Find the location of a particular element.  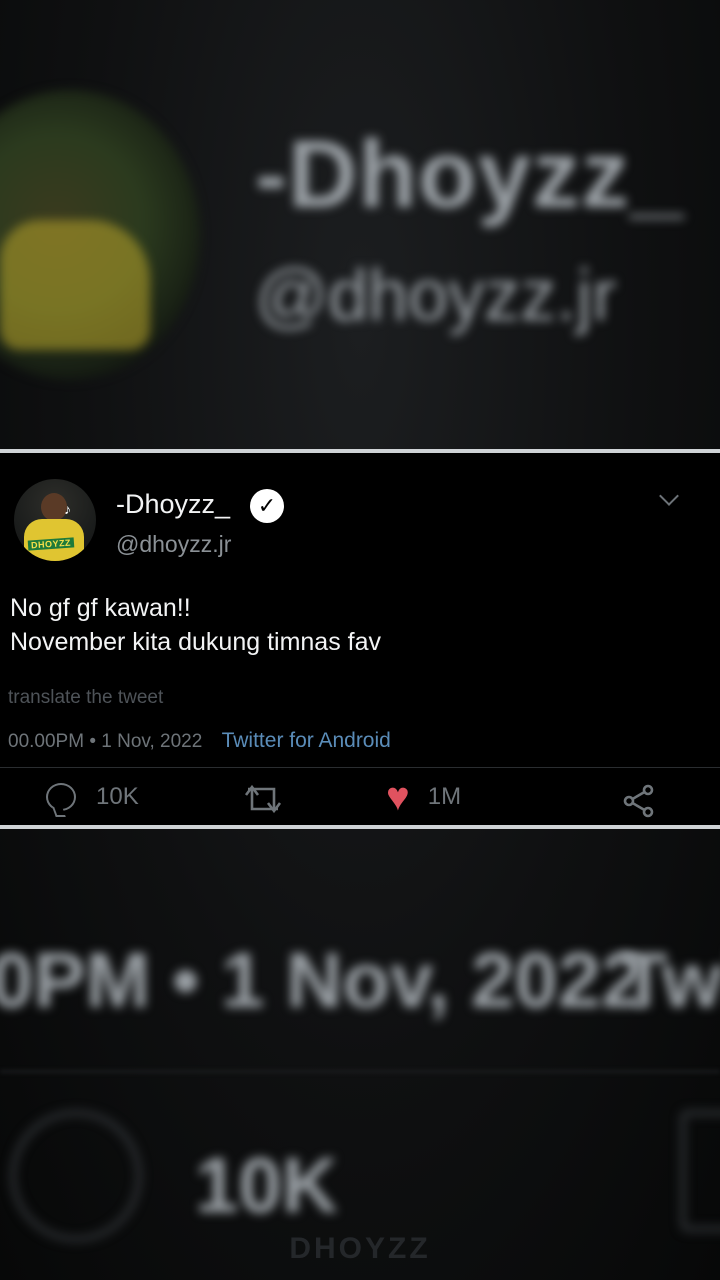

blurred-divider is located at coordinates (360, 1071).